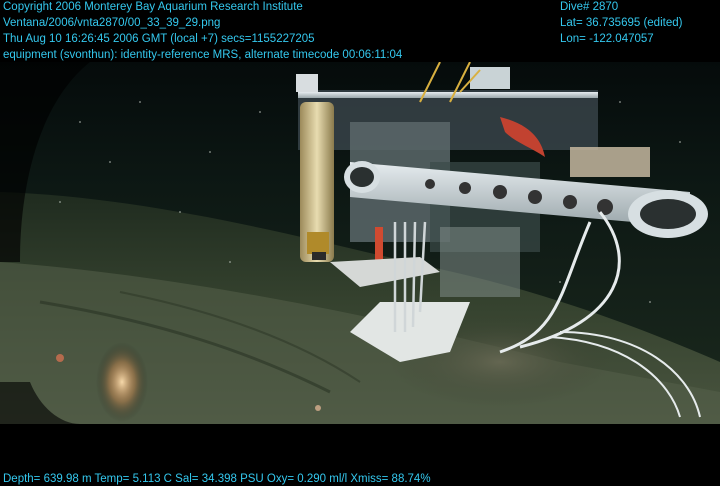 The image size is (720, 486). Describe the element at coordinates (112, 23) in the screenshot. I see `image-path-line: Ventana/2006/vnta2870/00_33_39_29.png` at that location.